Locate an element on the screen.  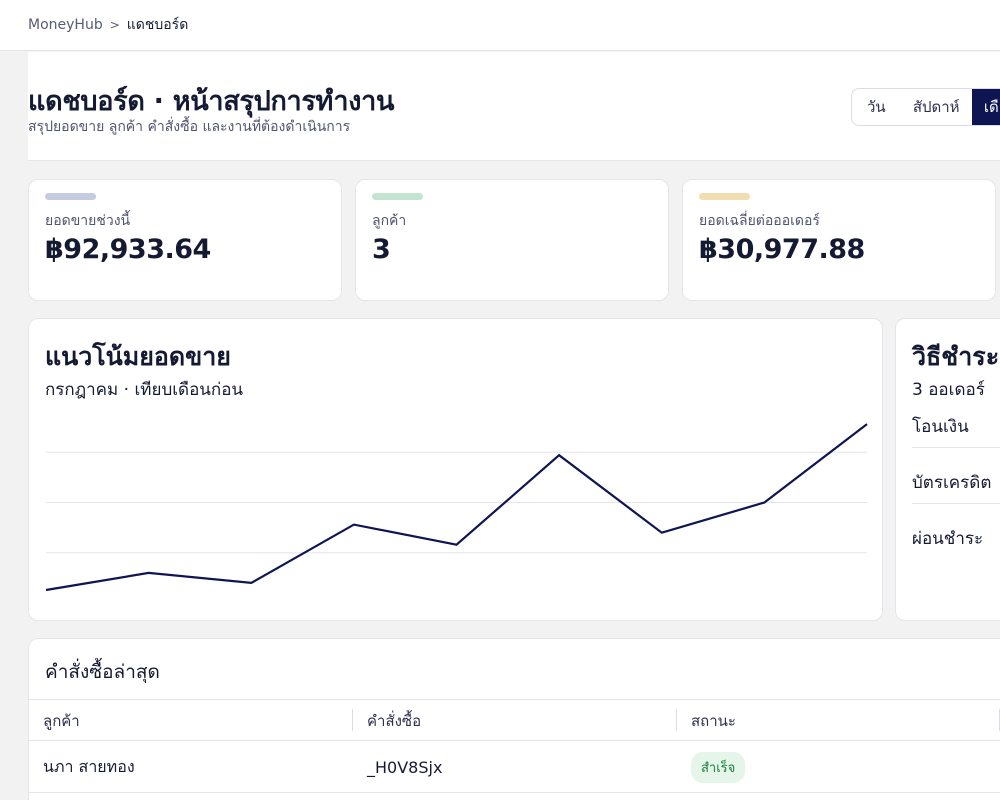
status-badge: สำเร็จ is located at coordinates (718, 767).